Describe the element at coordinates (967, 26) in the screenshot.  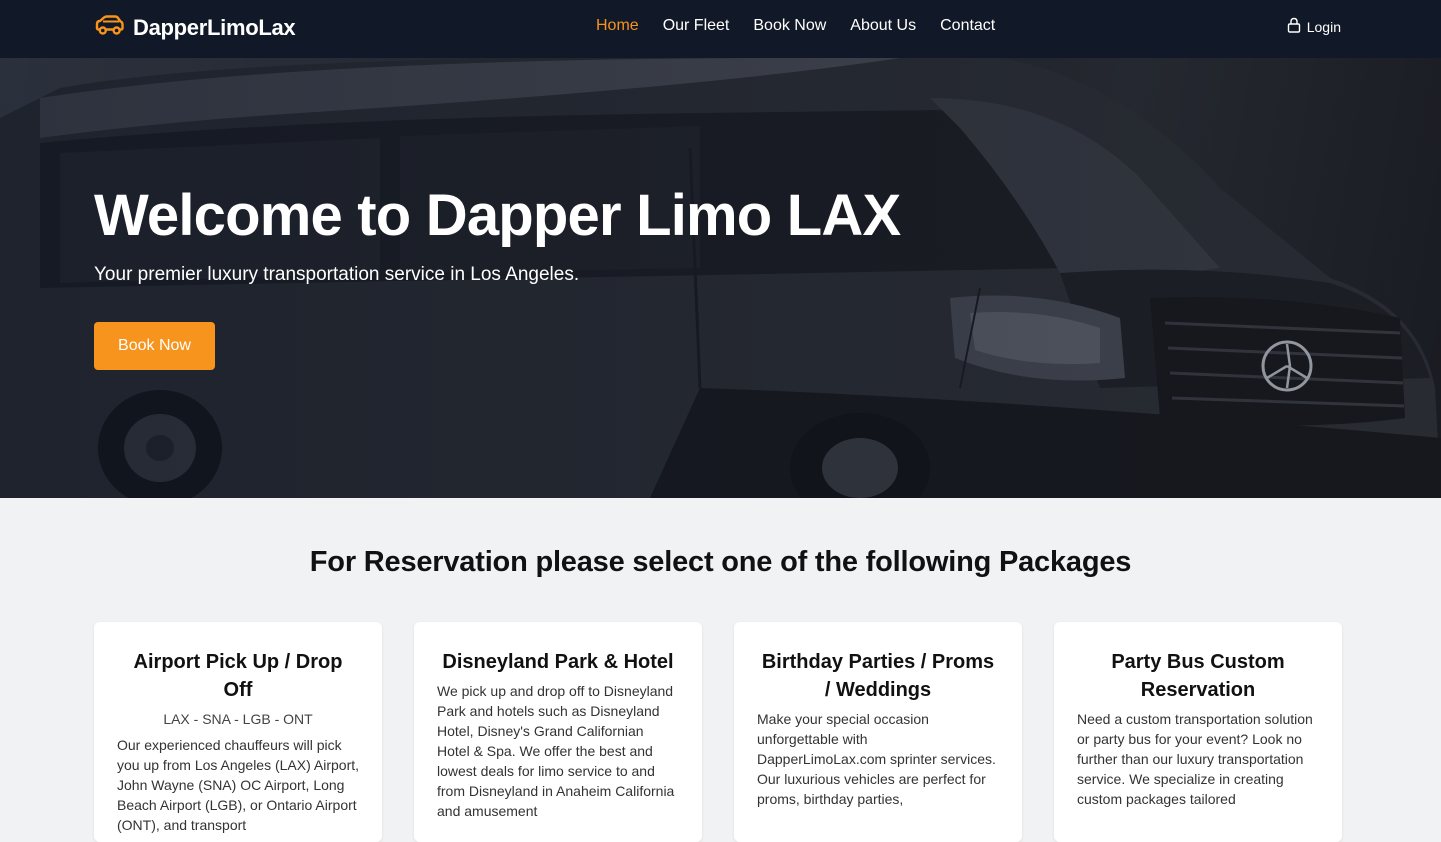
I see `nav-link-contact: Contact` at that location.